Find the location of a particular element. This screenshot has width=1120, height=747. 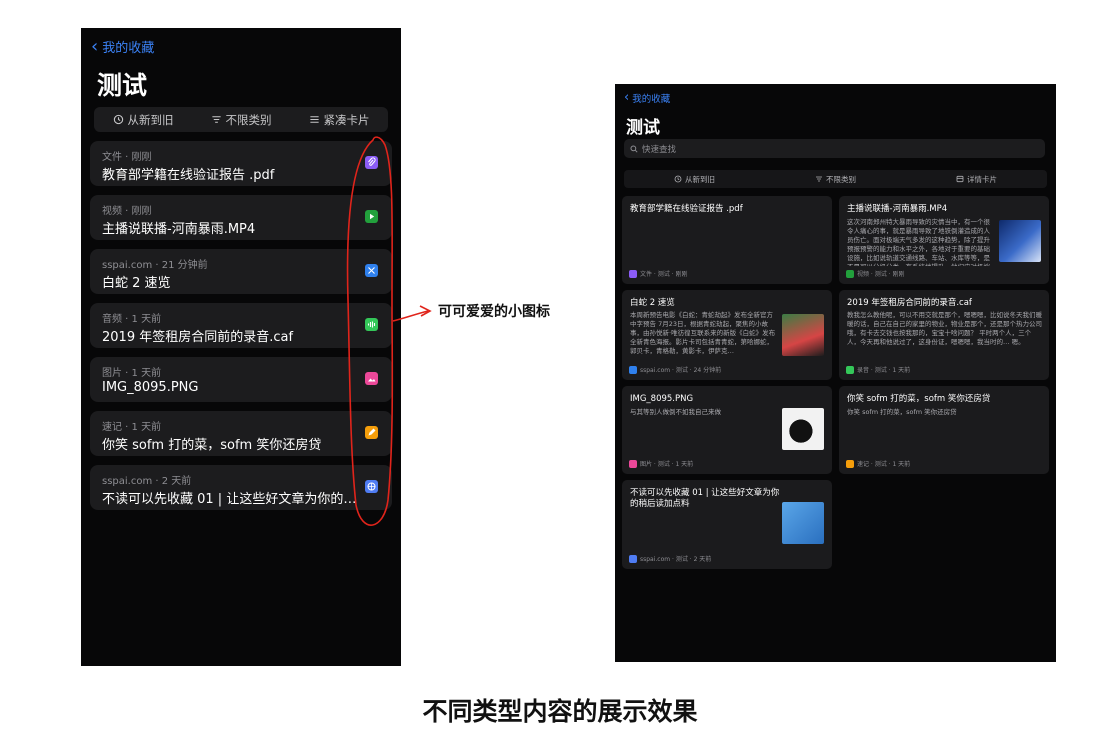

card-footer-text: 图片 · 测试 · 1 天前 is located at coordinates (667, 464).